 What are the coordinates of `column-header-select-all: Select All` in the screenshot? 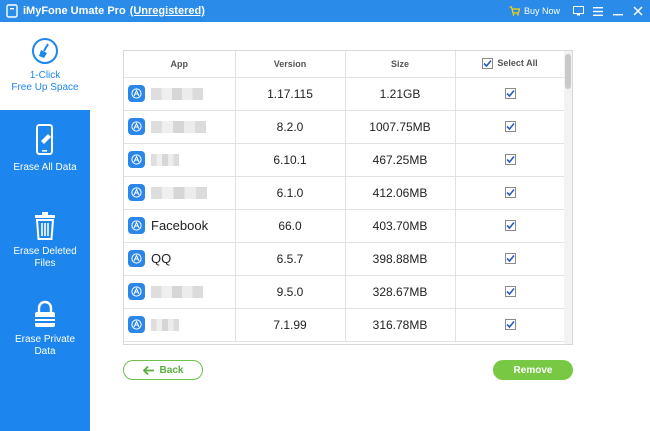 It's located at (510, 64).